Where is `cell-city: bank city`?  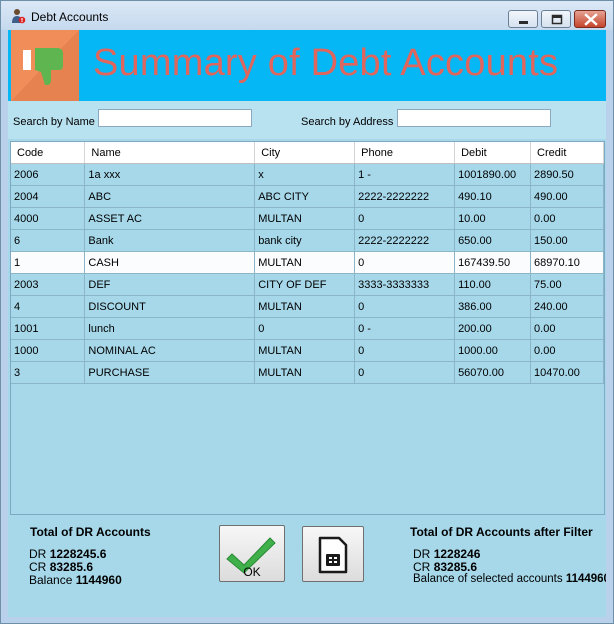
cell-city: bank city is located at coordinates (305, 240).